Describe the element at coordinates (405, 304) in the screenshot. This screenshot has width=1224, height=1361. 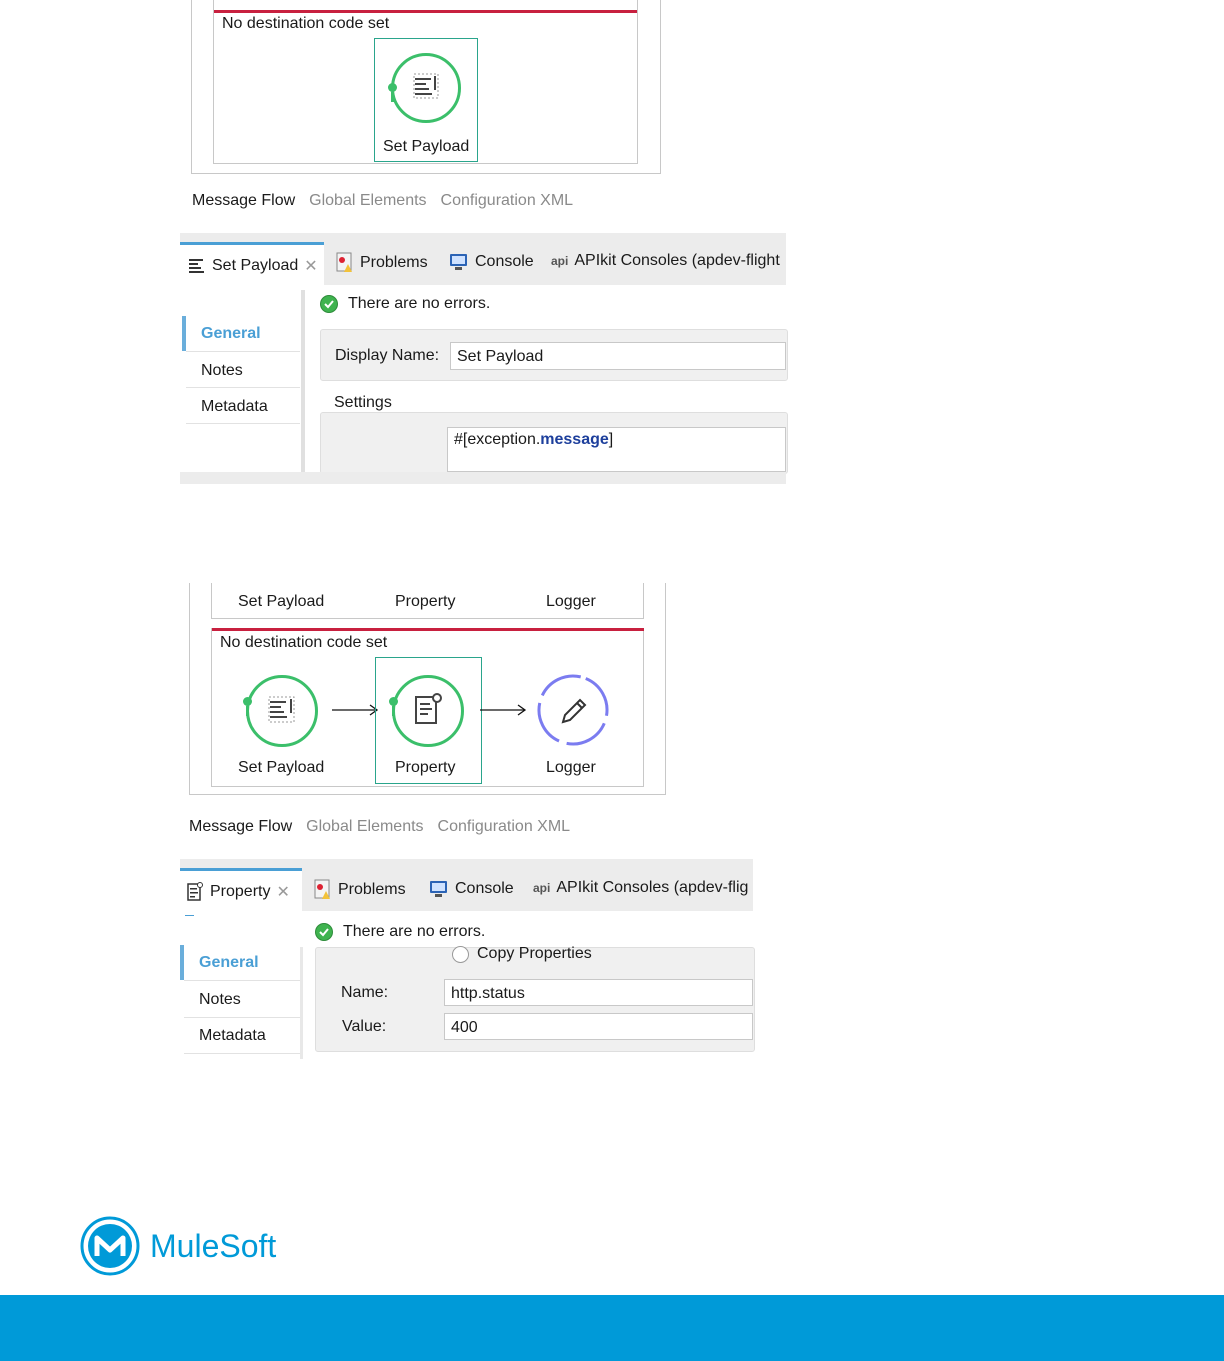
I see `status-row: There are no errors.` at that location.